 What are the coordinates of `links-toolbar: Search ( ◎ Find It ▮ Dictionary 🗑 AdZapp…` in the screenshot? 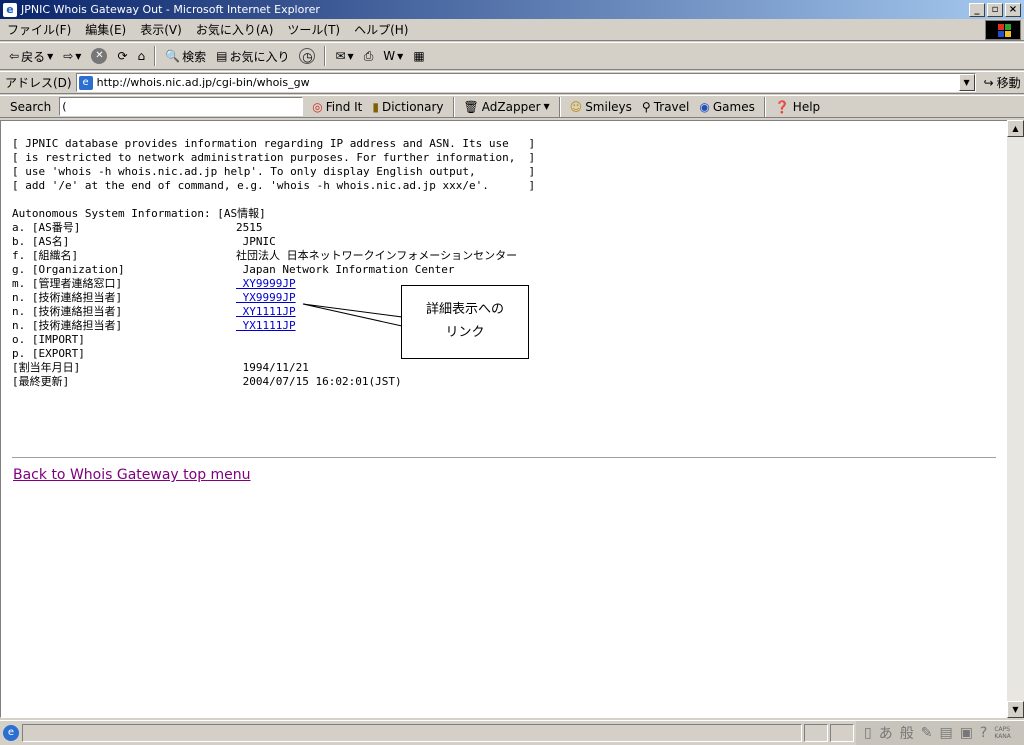 It's located at (512, 106).